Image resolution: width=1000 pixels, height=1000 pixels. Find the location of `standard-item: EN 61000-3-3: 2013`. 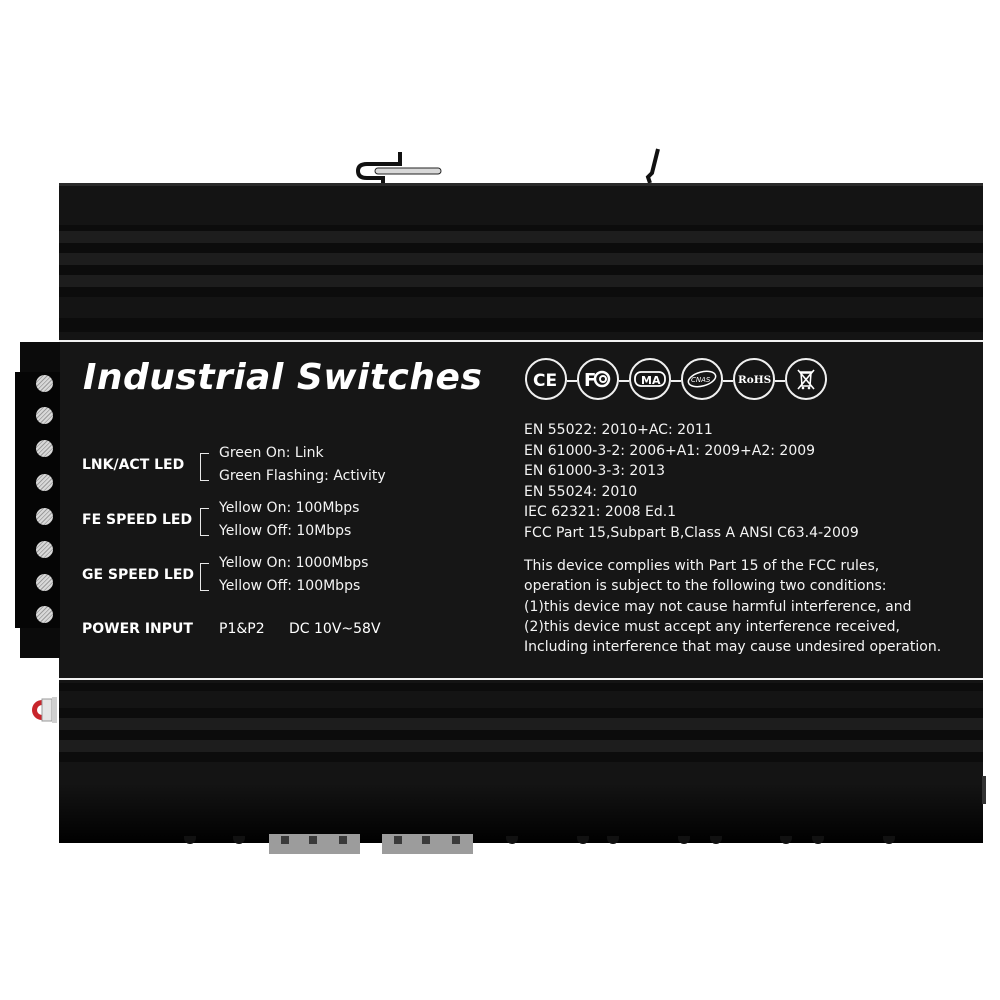

standard-item: EN 61000-3-3: 2013 is located at coordinates (595, 471).